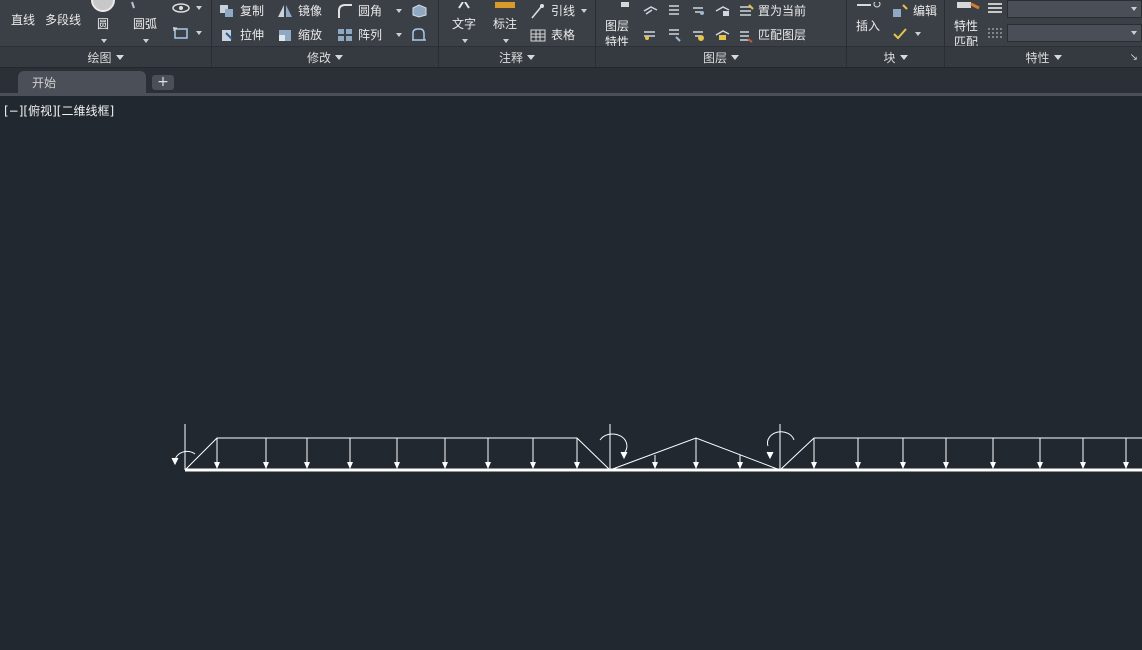  What do you see at coordinates (399, 34) in the screenshot?
I see `array-dropdown-icon` at bounding box center [399, 34].